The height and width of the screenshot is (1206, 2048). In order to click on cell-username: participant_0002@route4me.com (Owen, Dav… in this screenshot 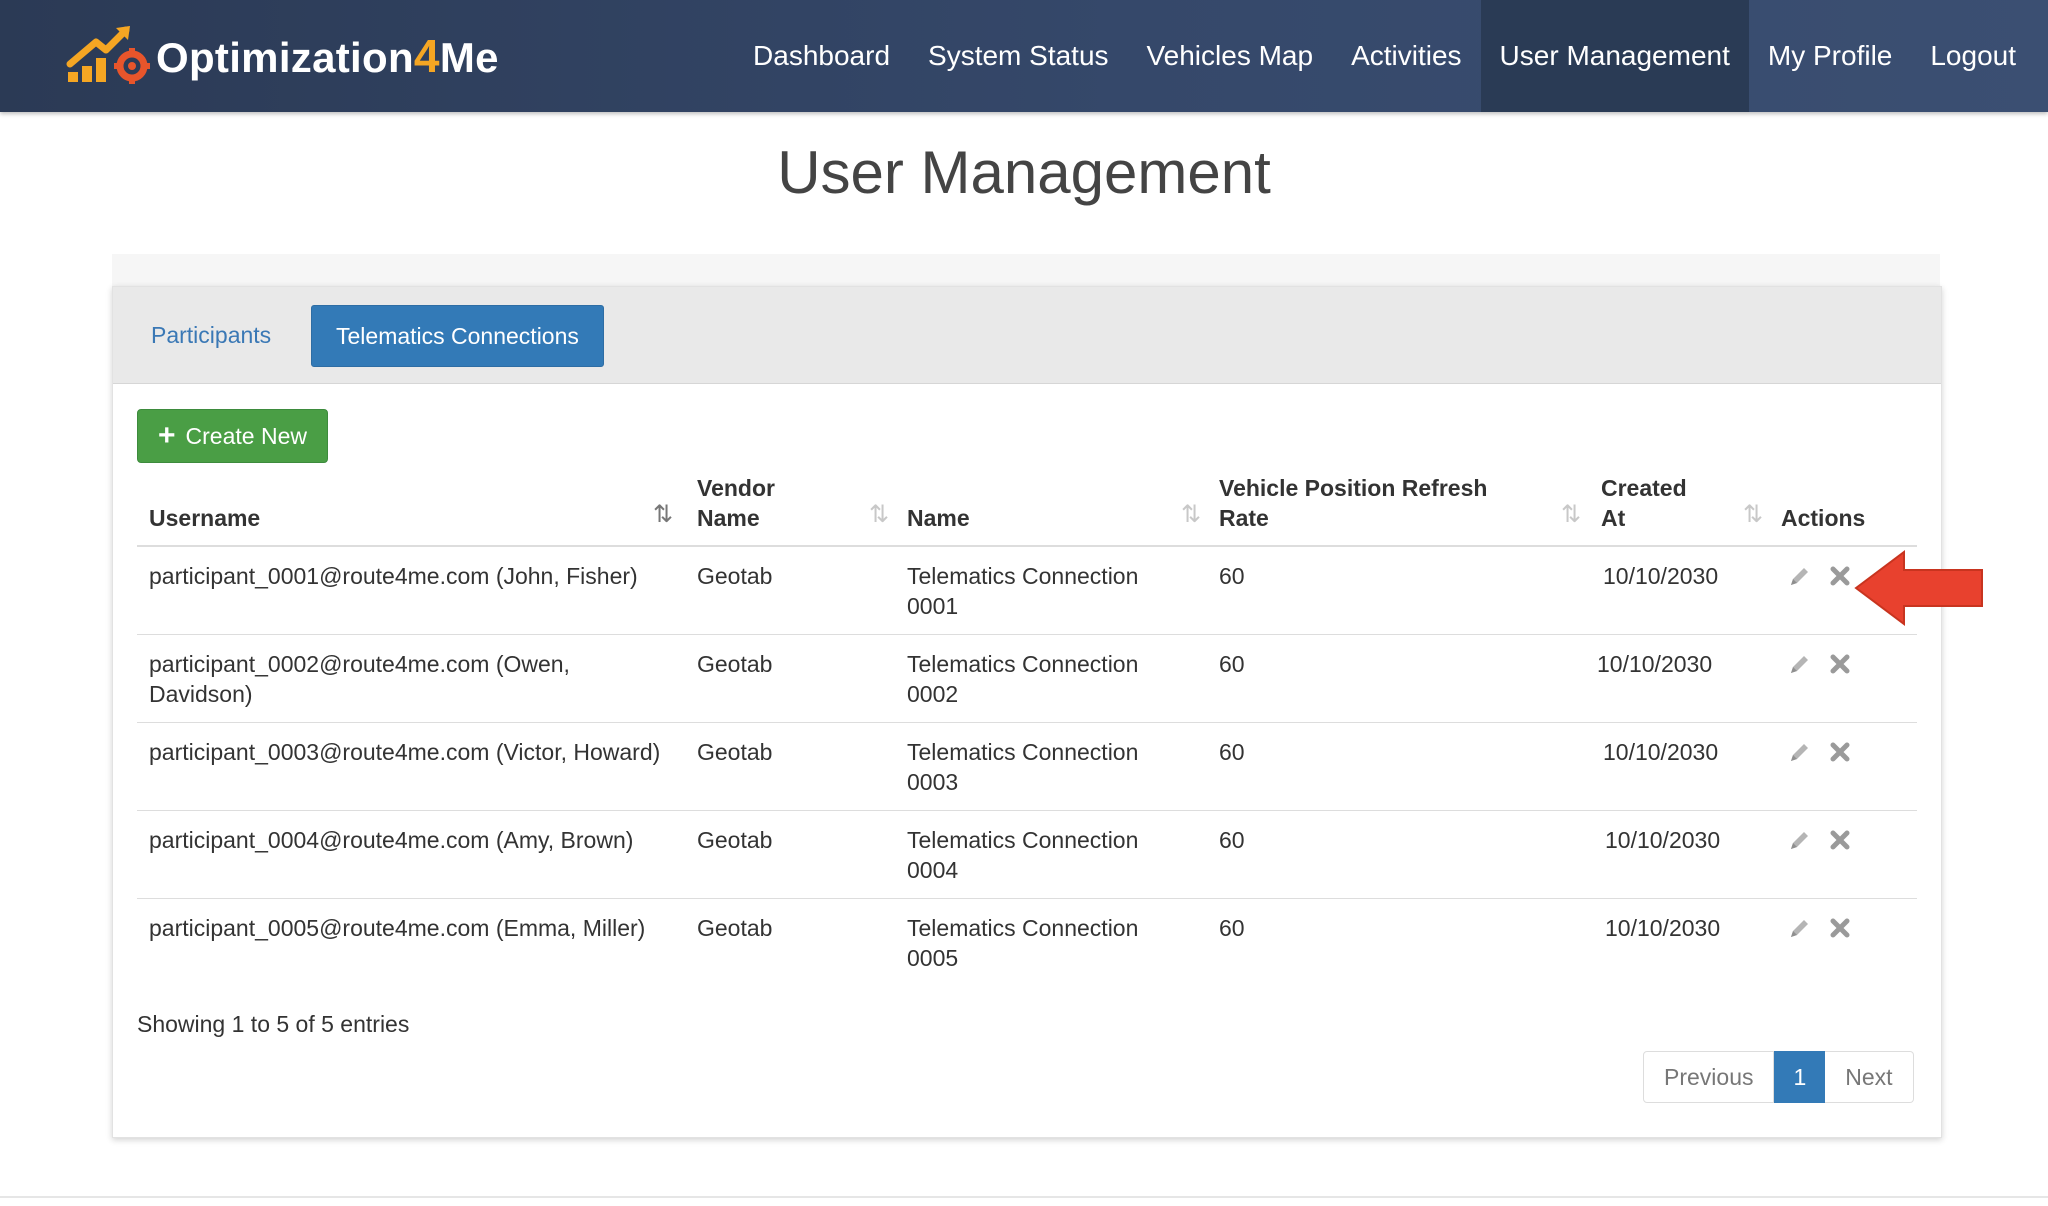, I will do `click(359, 679)`.